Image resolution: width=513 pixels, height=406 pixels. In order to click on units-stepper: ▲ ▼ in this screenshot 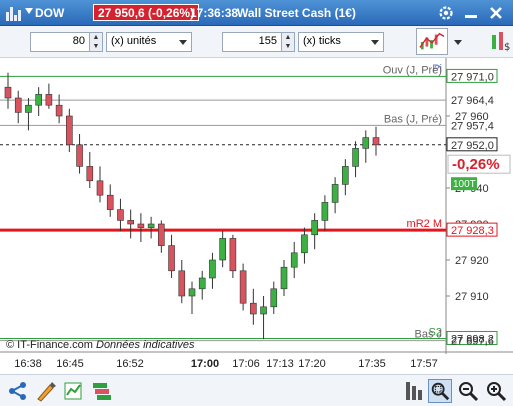, I will do `click(96, 42)`.